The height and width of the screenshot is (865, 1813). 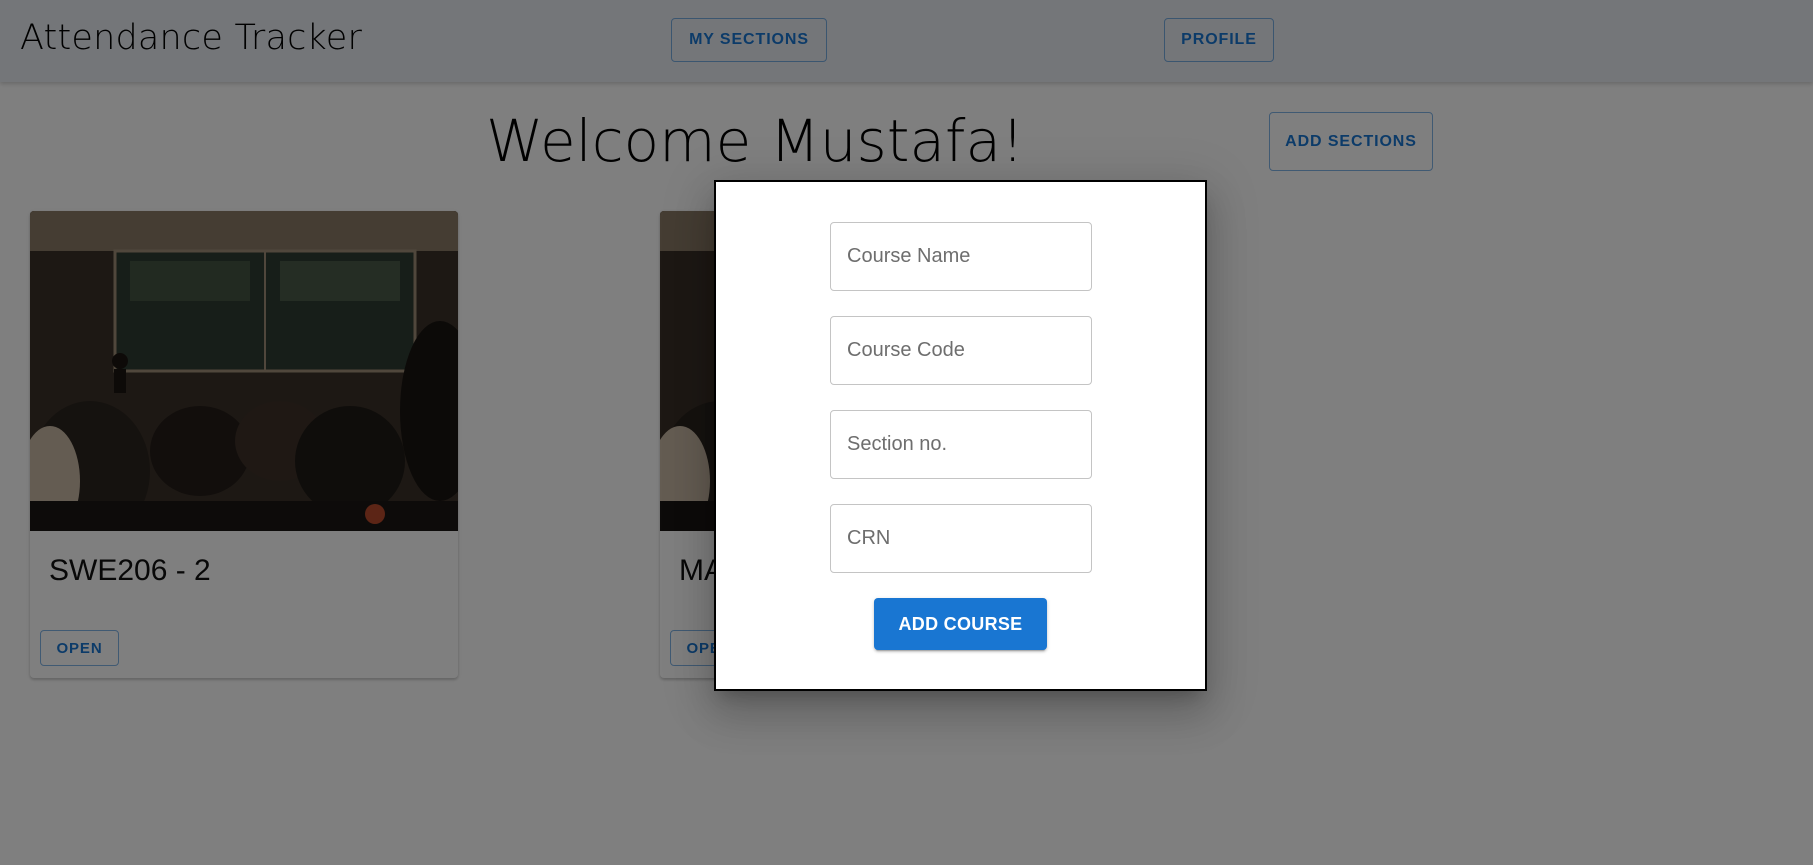 What do you see at coordinates (961, 444) in the screenshot?
I see `section-number-input` at bounding box center [961, 444].